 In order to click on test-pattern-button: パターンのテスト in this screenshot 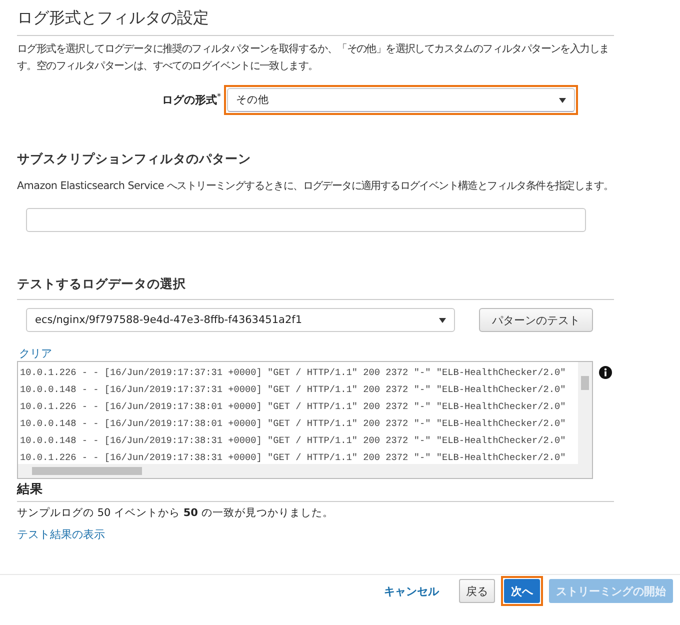, I will do `click(536, 320)`.